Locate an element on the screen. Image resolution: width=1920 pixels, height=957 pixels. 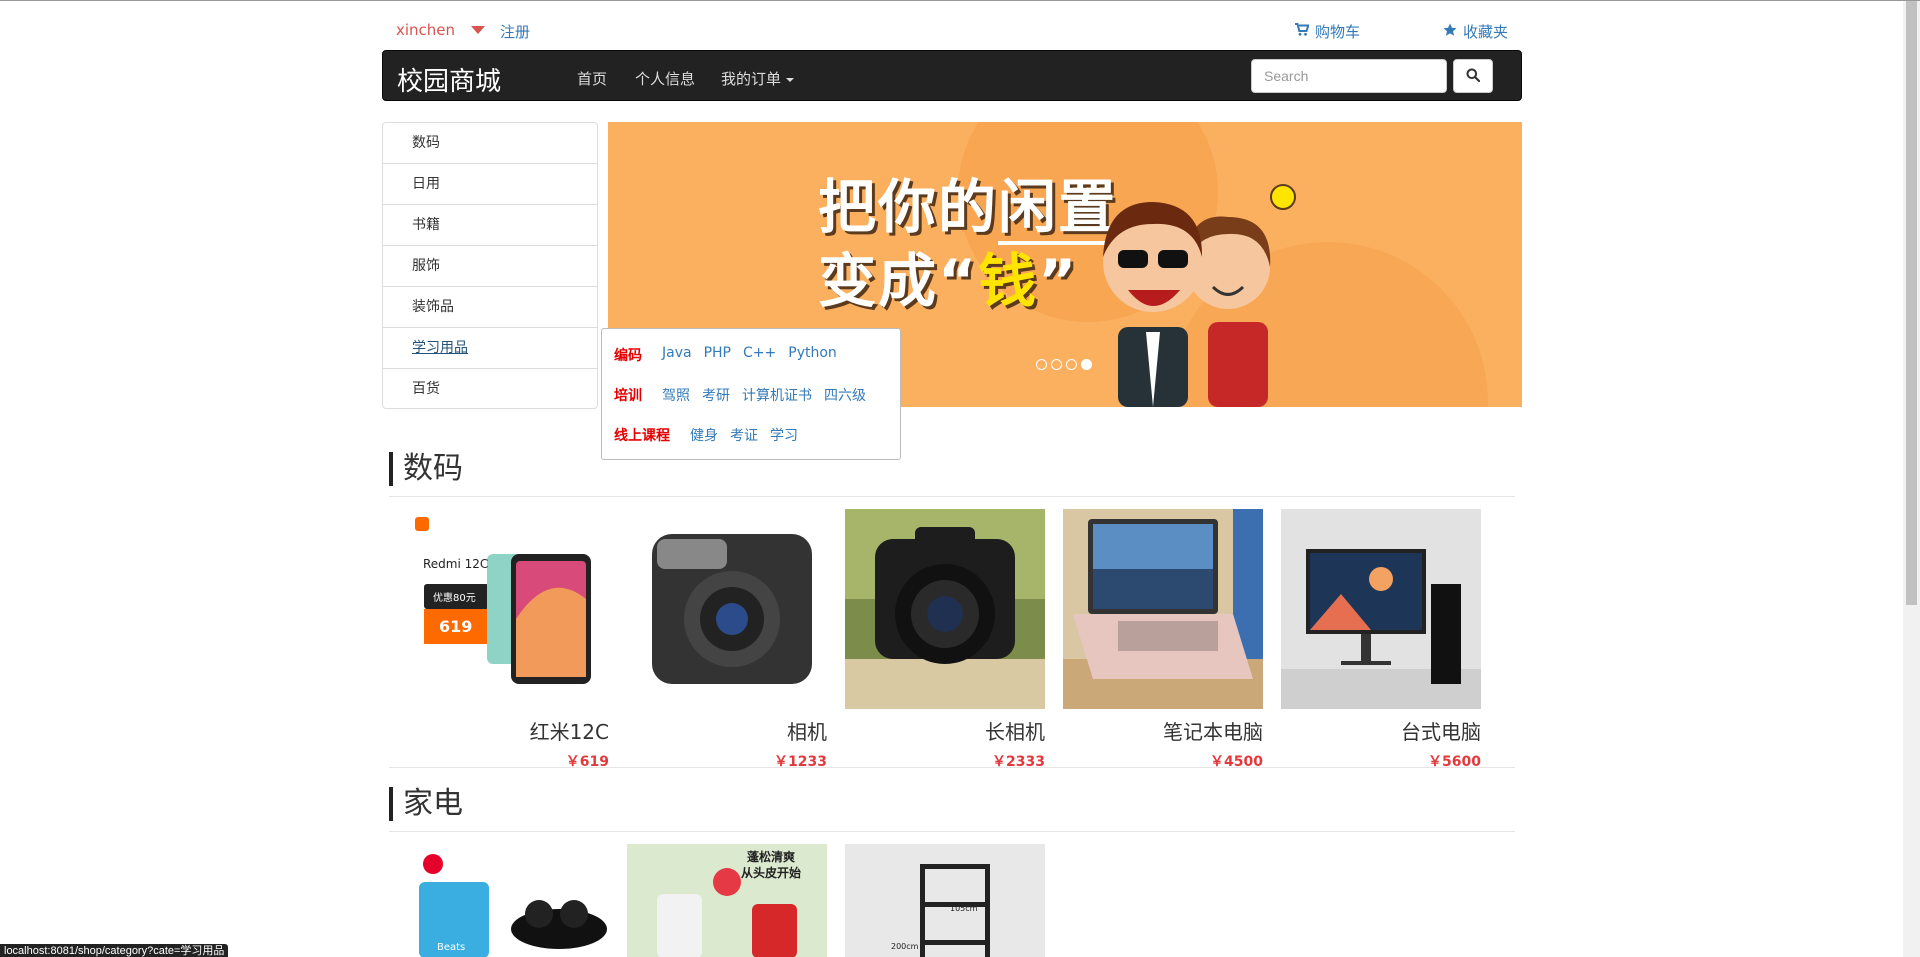
popup-row: 编码 Java PHP C++ Python is located at coordinates (725, 355).